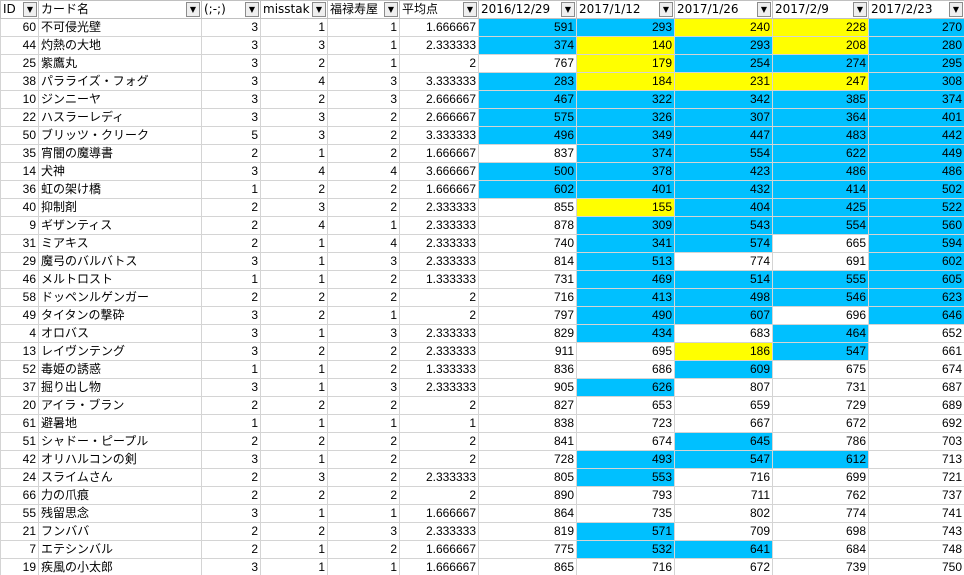 This screenshot has height=575, width=964. I want to click on cell-rank-date-3: 739, so click(820, 566).